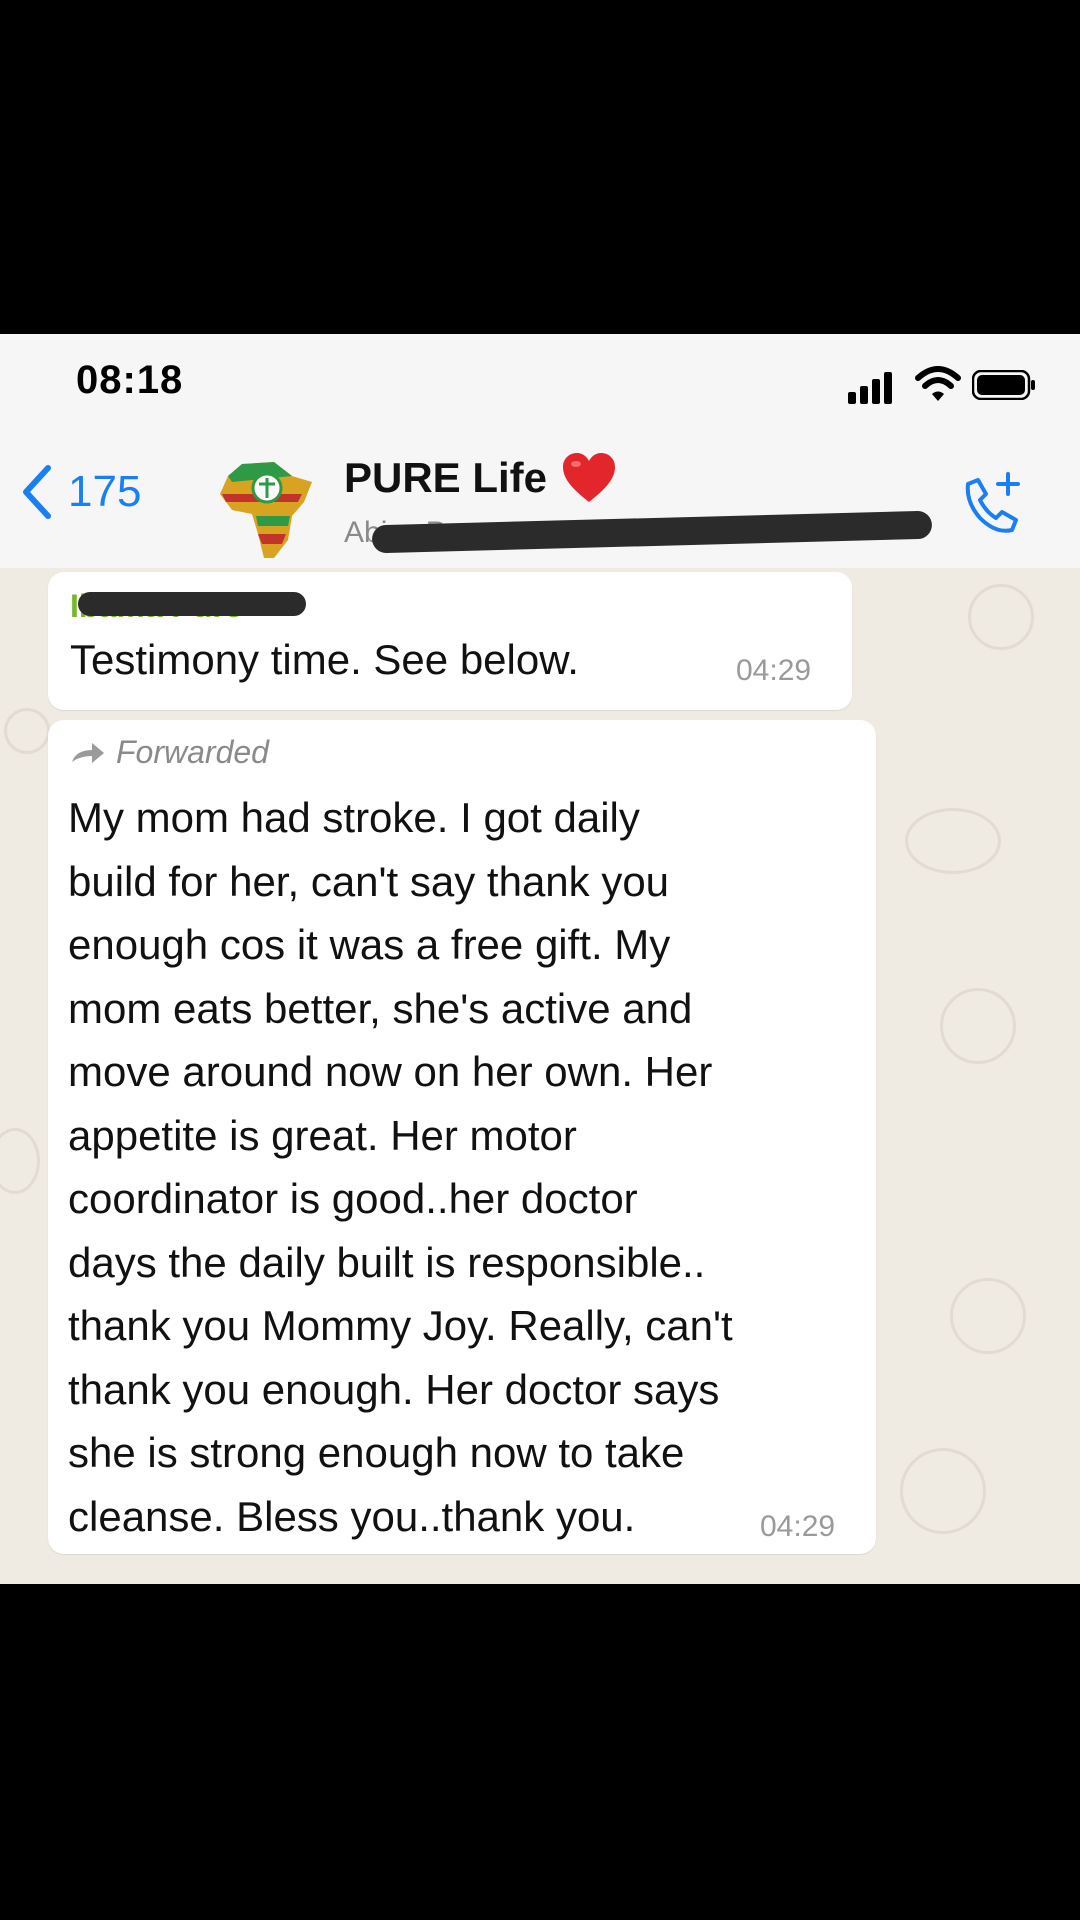  Describe the element at coordinates (353, 1198) in the screenshot. I see `message-line: coordinator is good..her doctor` at that location.